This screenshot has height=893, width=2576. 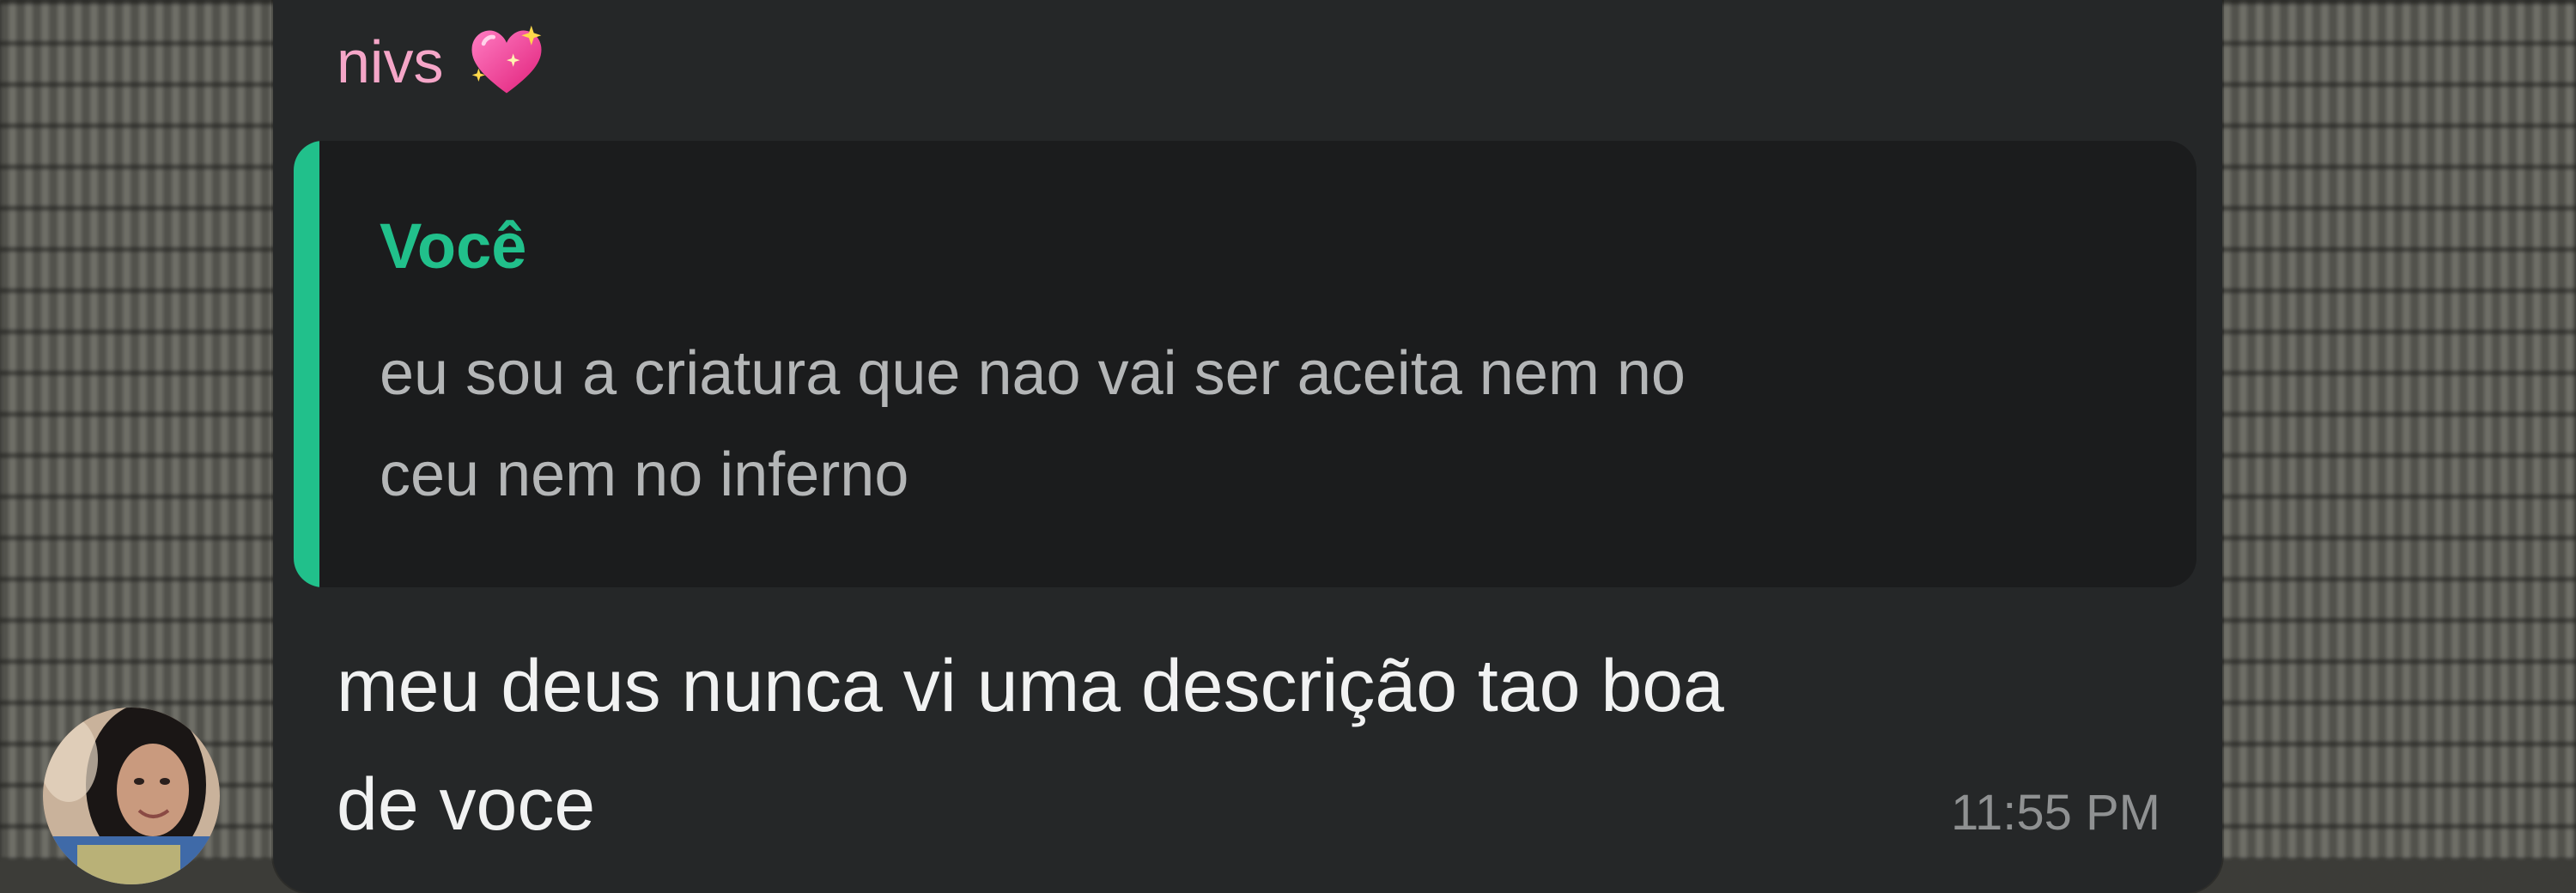 I want to click on sender-avatar, so click(x=132, y=796).